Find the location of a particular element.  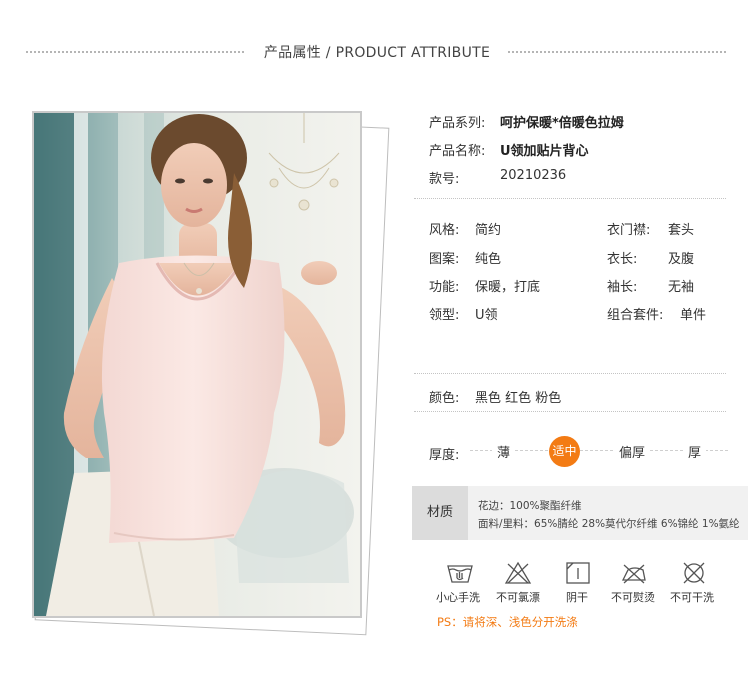

attr-set-label: 组合套件: is located at coordinates (635, 315).